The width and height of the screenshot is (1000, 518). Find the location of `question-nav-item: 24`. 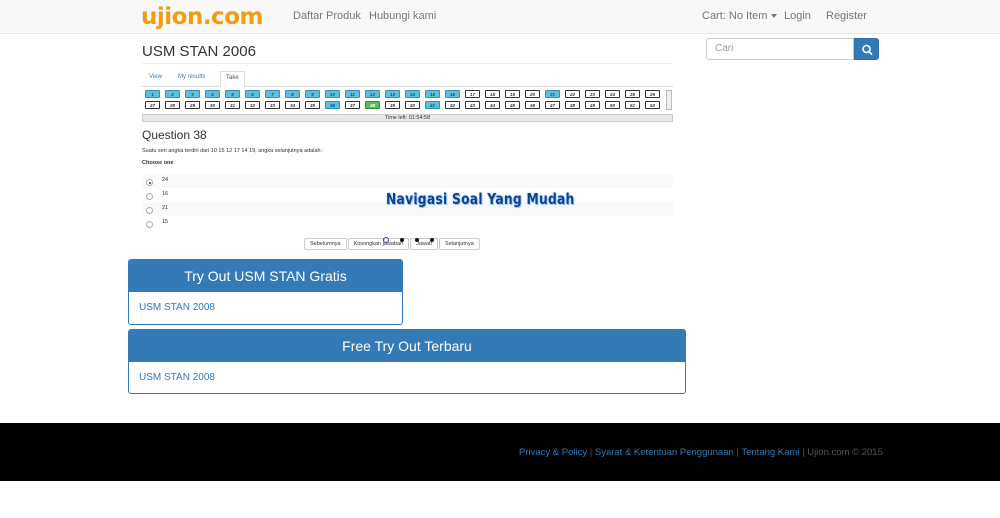

question-nav-item: 24 is located at coordinates (612, 94).